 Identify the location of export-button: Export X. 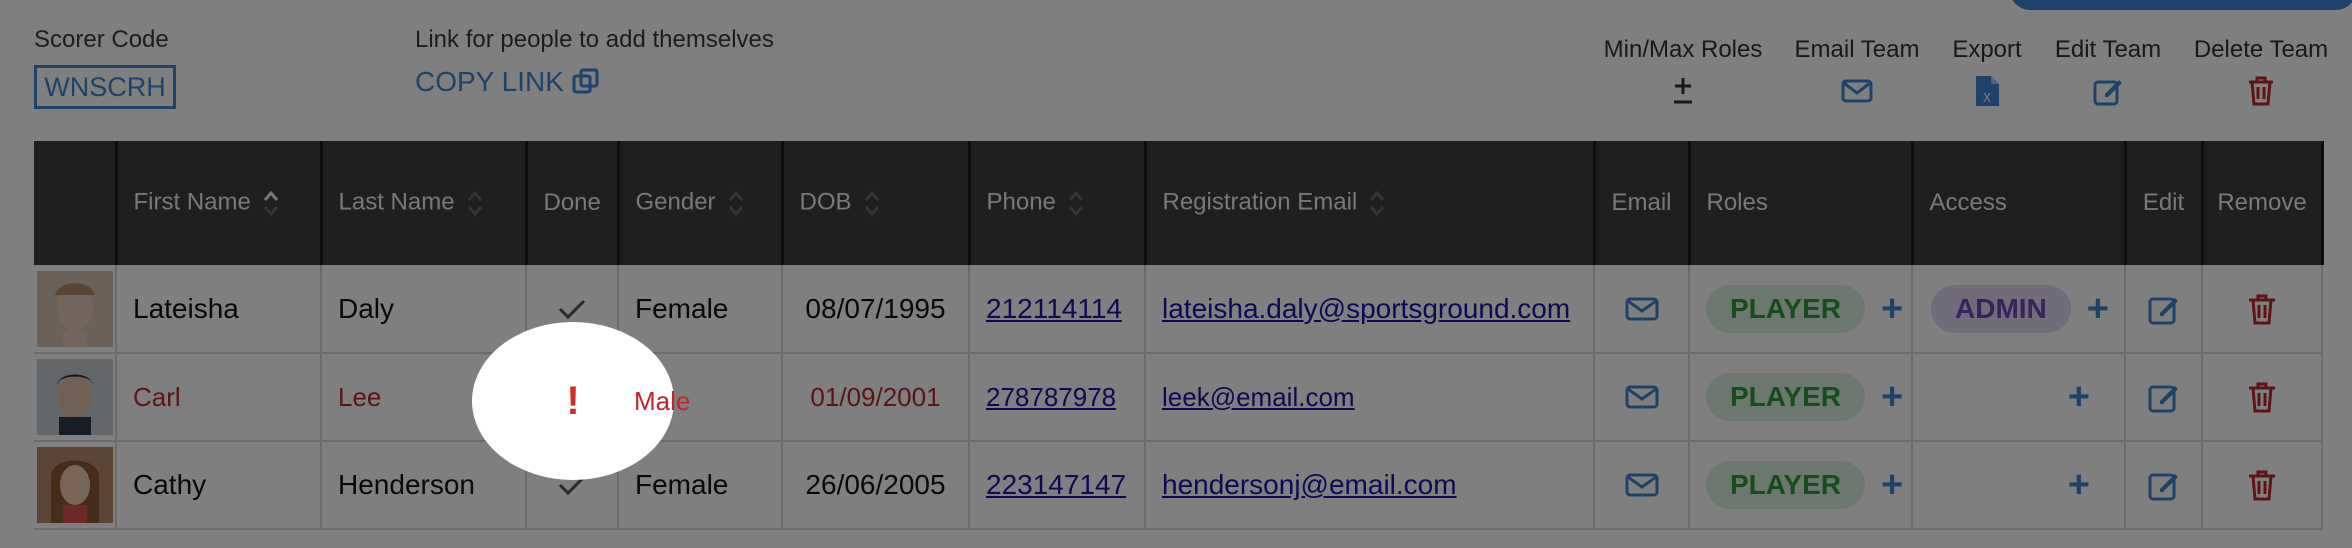
(1987, 72).